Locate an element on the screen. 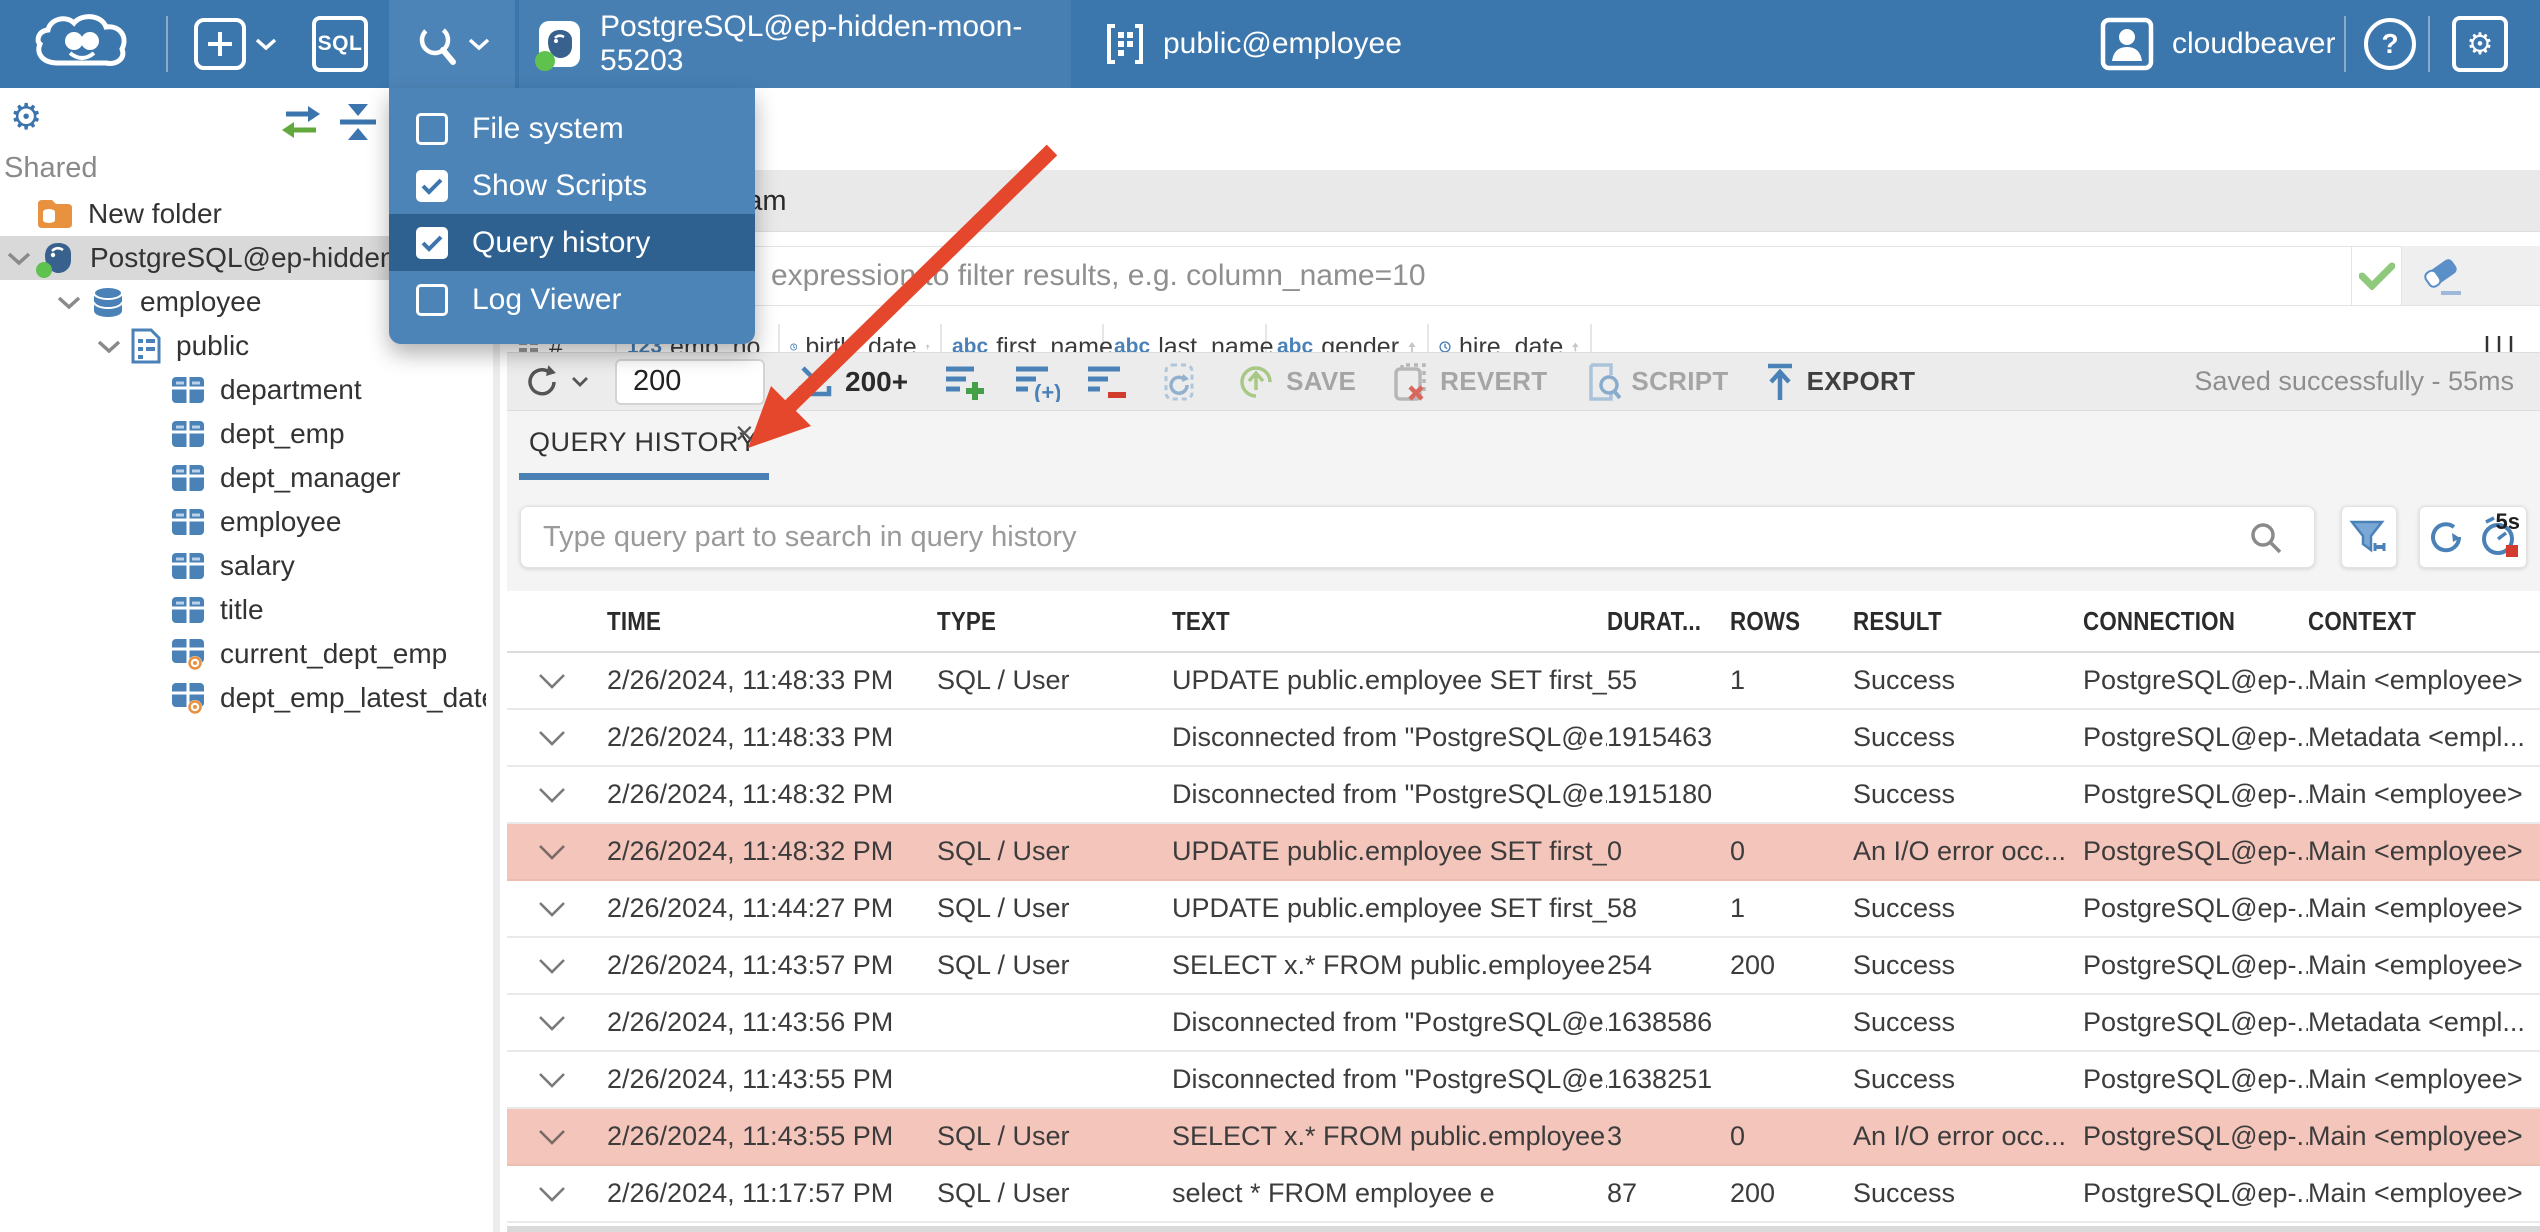 This screenshot has width=2540, height=1232. refresh-icon is located at coordinates (2446, 537).